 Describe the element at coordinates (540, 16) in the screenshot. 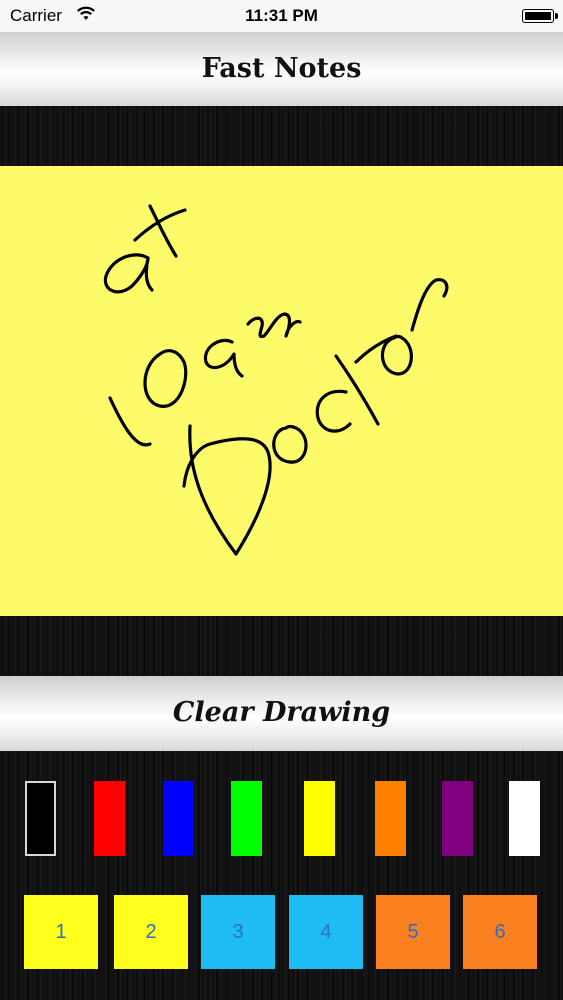

I see `battery-icon` at that location.